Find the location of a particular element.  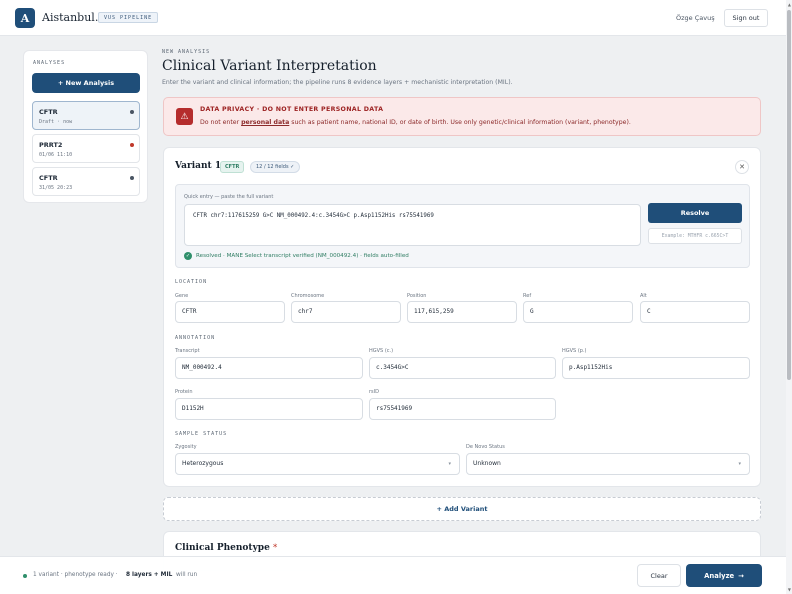

remove-variant-button: ✕ is located at coordinates (742, 167).